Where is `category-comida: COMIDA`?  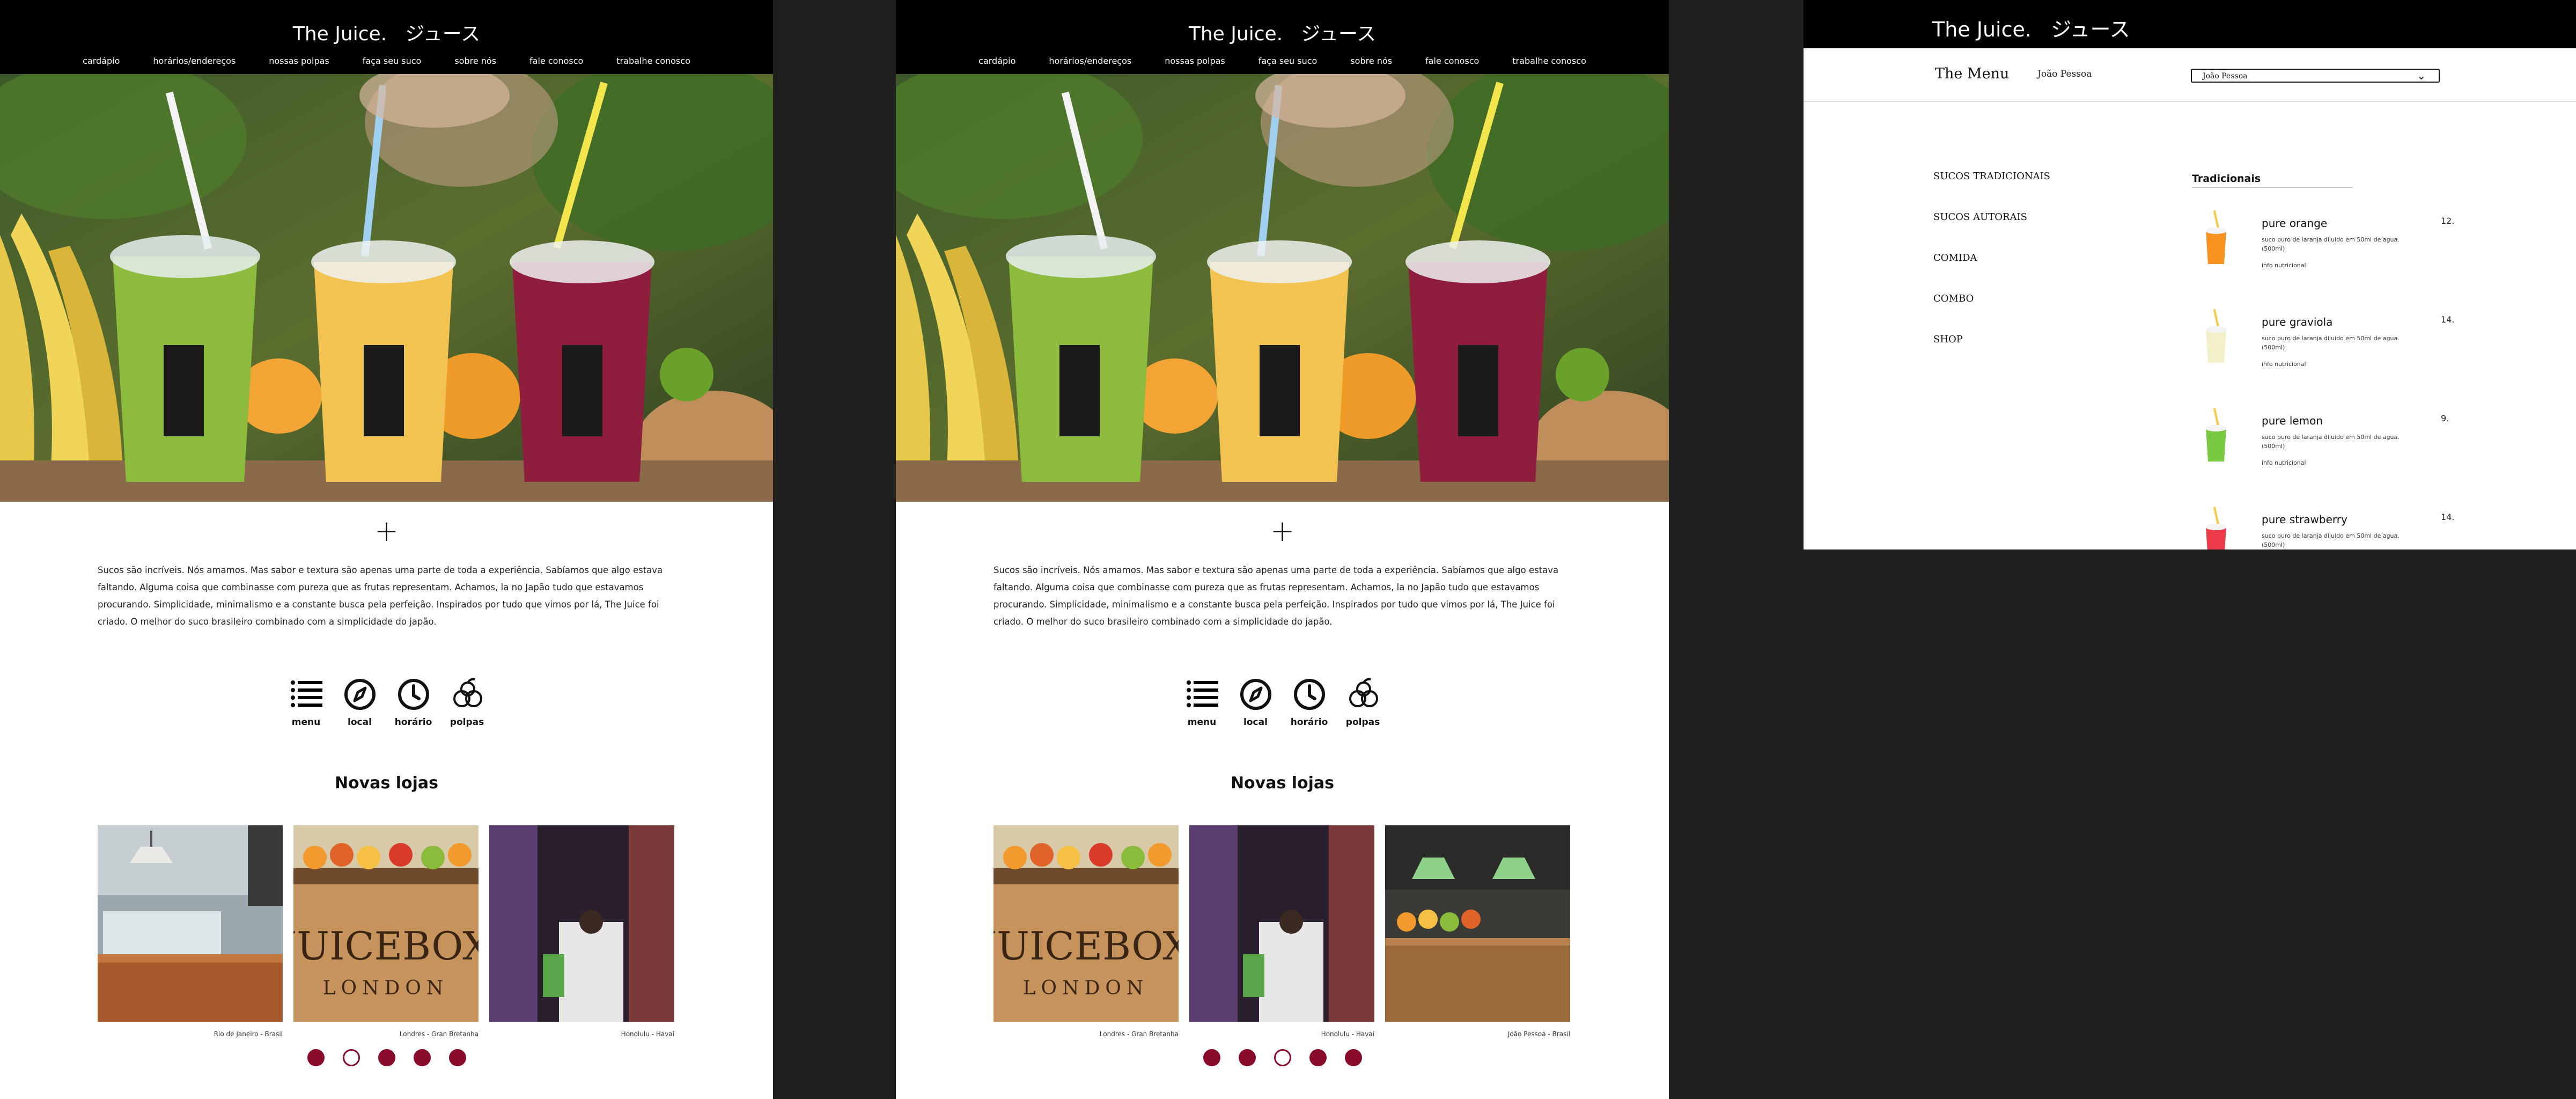 category-comida: COMIDA is located at coordinates (1991, 272).